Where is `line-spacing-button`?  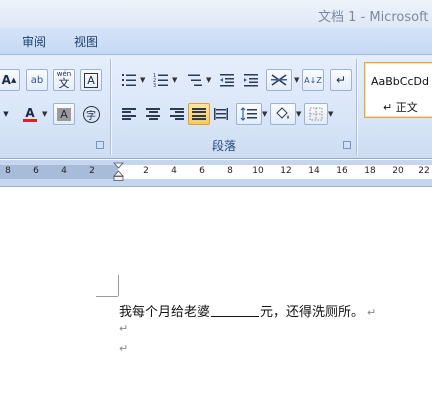
line-spacing-button is located at coordinates (249, 114).